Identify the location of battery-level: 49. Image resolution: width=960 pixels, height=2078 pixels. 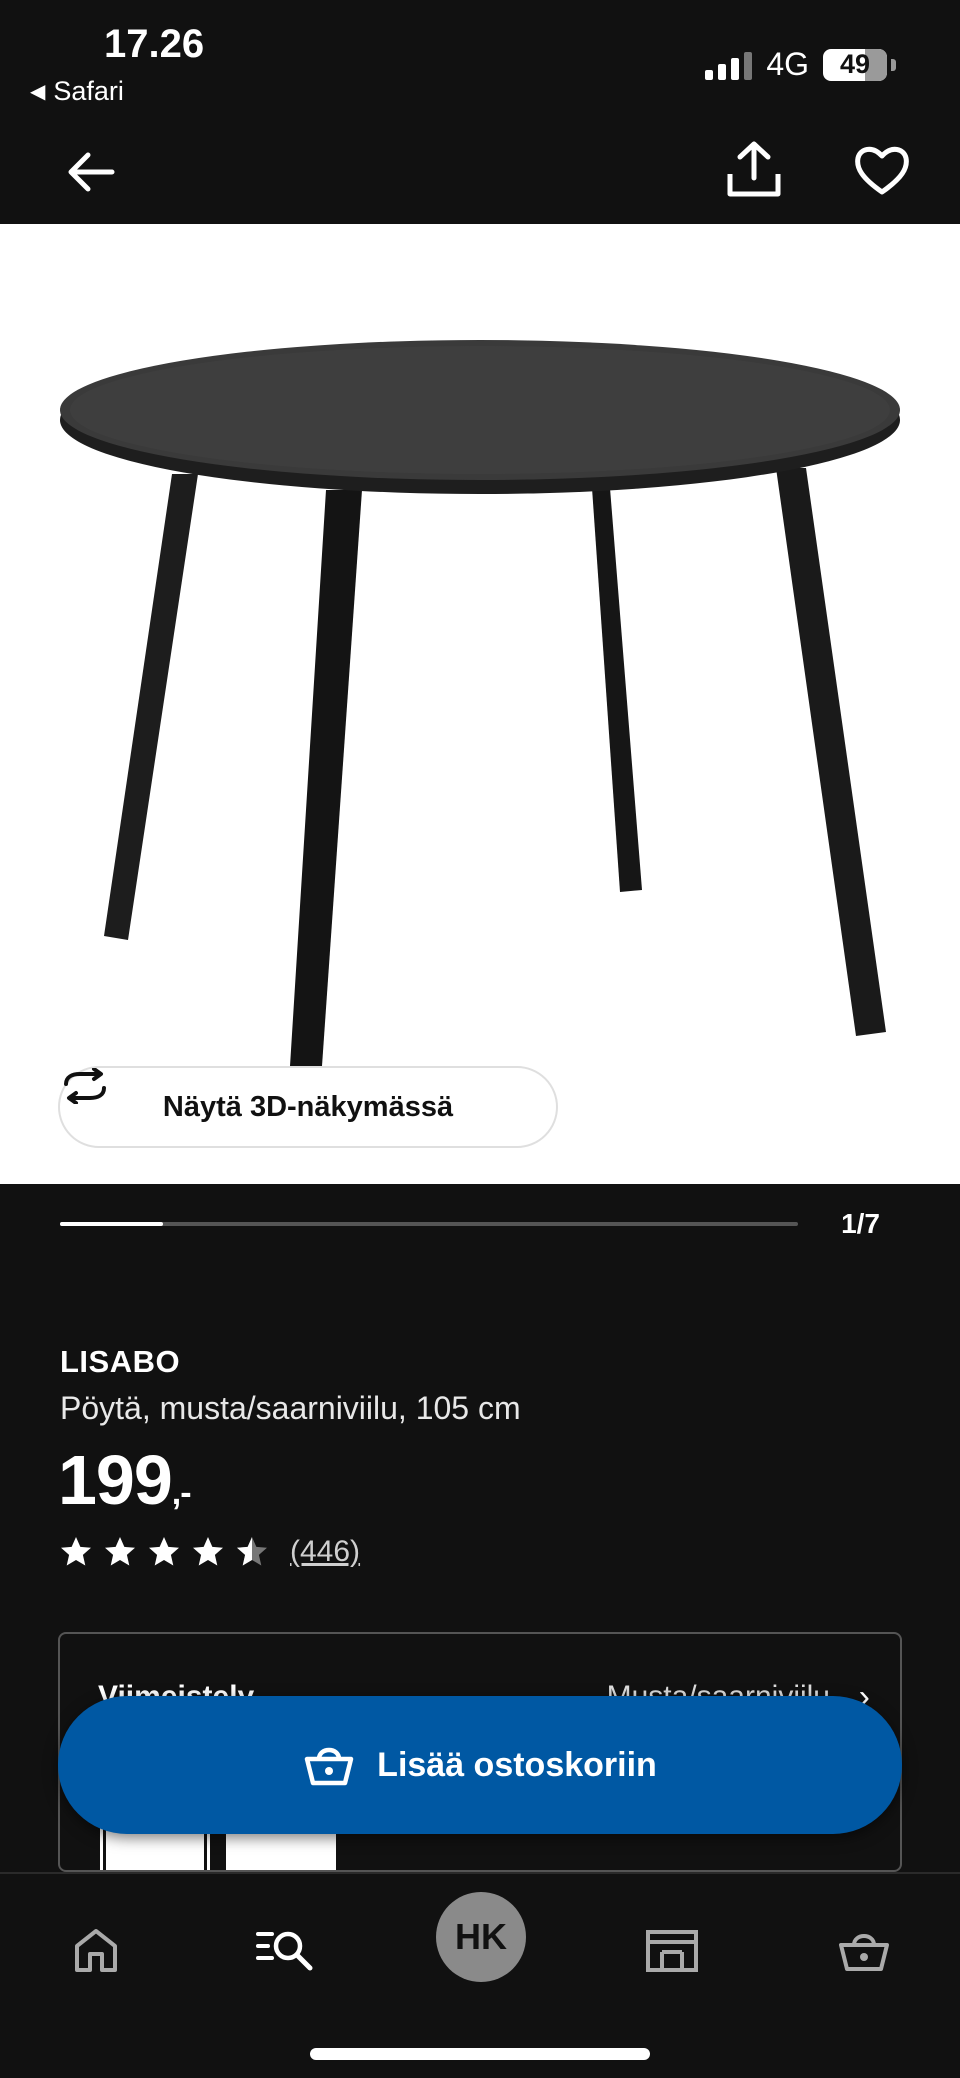
(855, 64).